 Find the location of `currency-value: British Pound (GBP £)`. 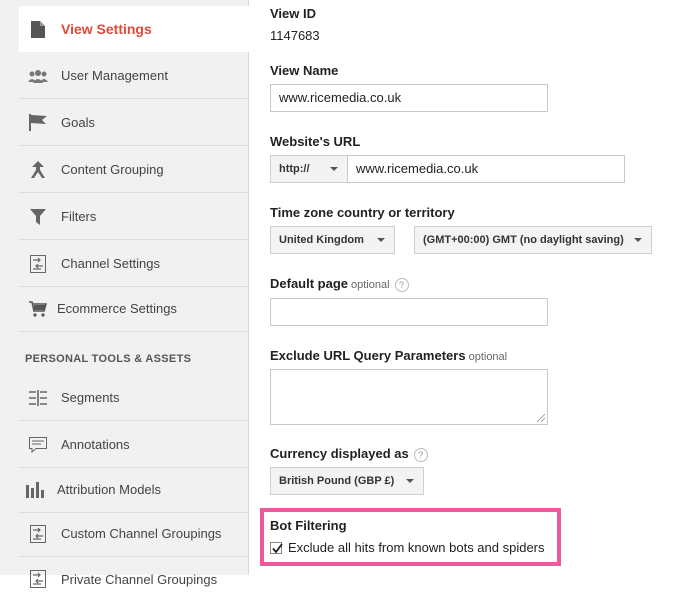

currency-value: British Pound (GBP £) is located at coordinates (337, 481).